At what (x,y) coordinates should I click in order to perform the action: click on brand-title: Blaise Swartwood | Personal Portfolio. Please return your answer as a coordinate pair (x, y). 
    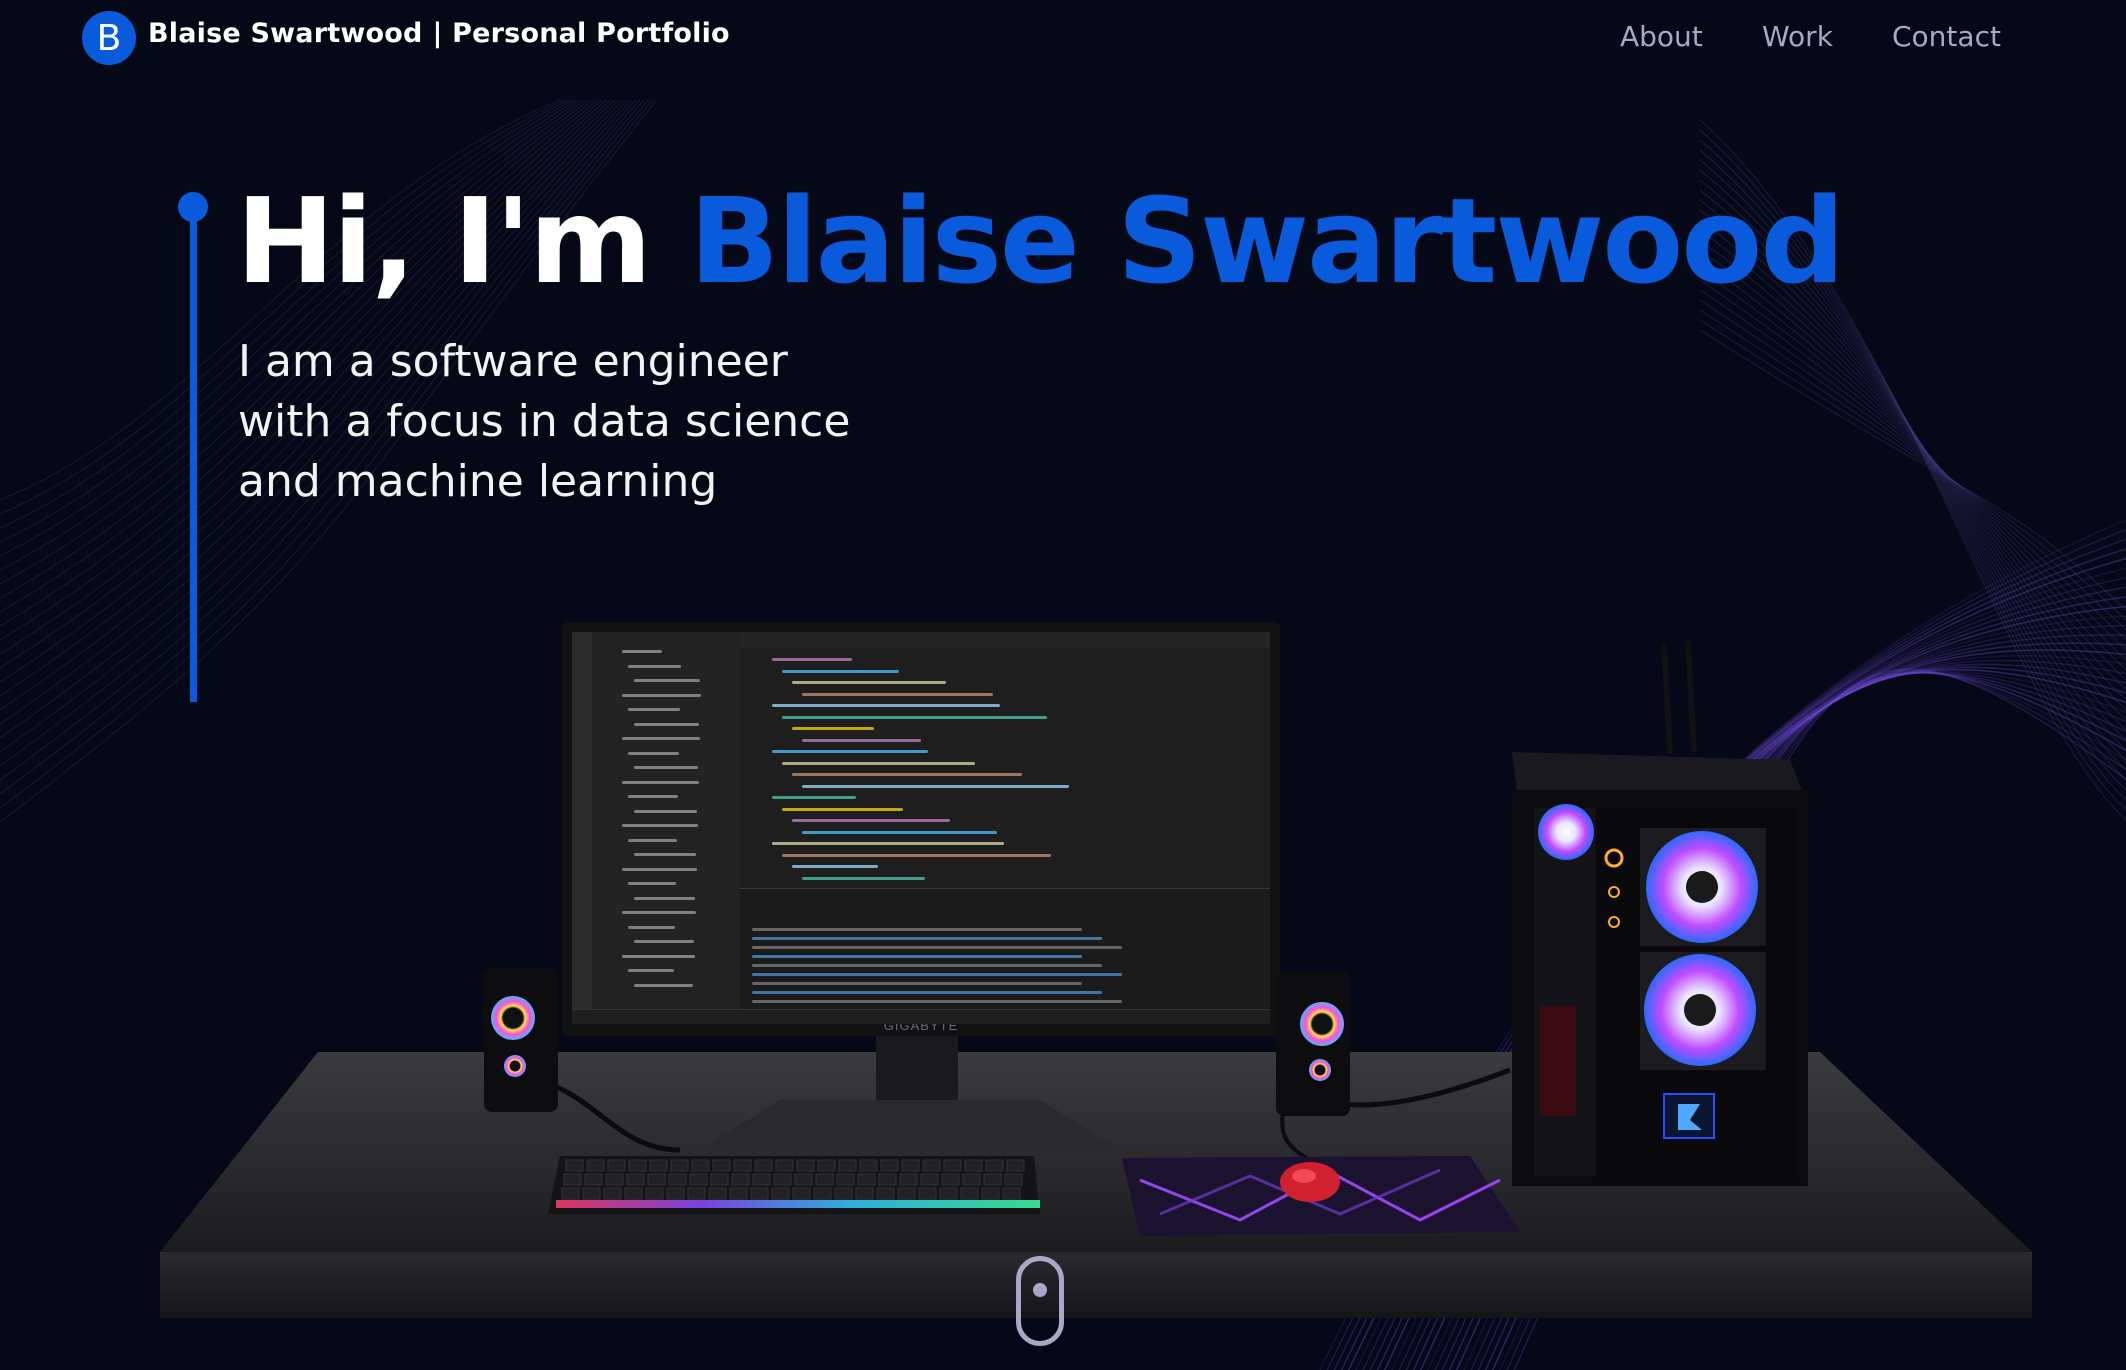
    Looking at the image, I should click on (439, 33).